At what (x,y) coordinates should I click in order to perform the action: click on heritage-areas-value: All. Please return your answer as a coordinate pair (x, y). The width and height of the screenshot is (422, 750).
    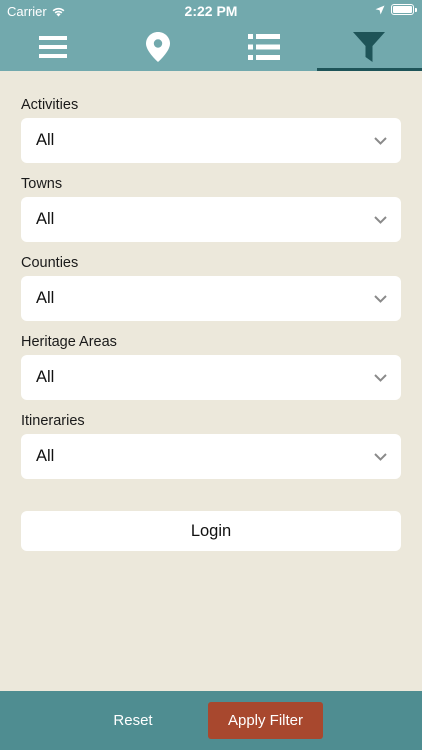
    Looking at the image, I should click on (45, 377).